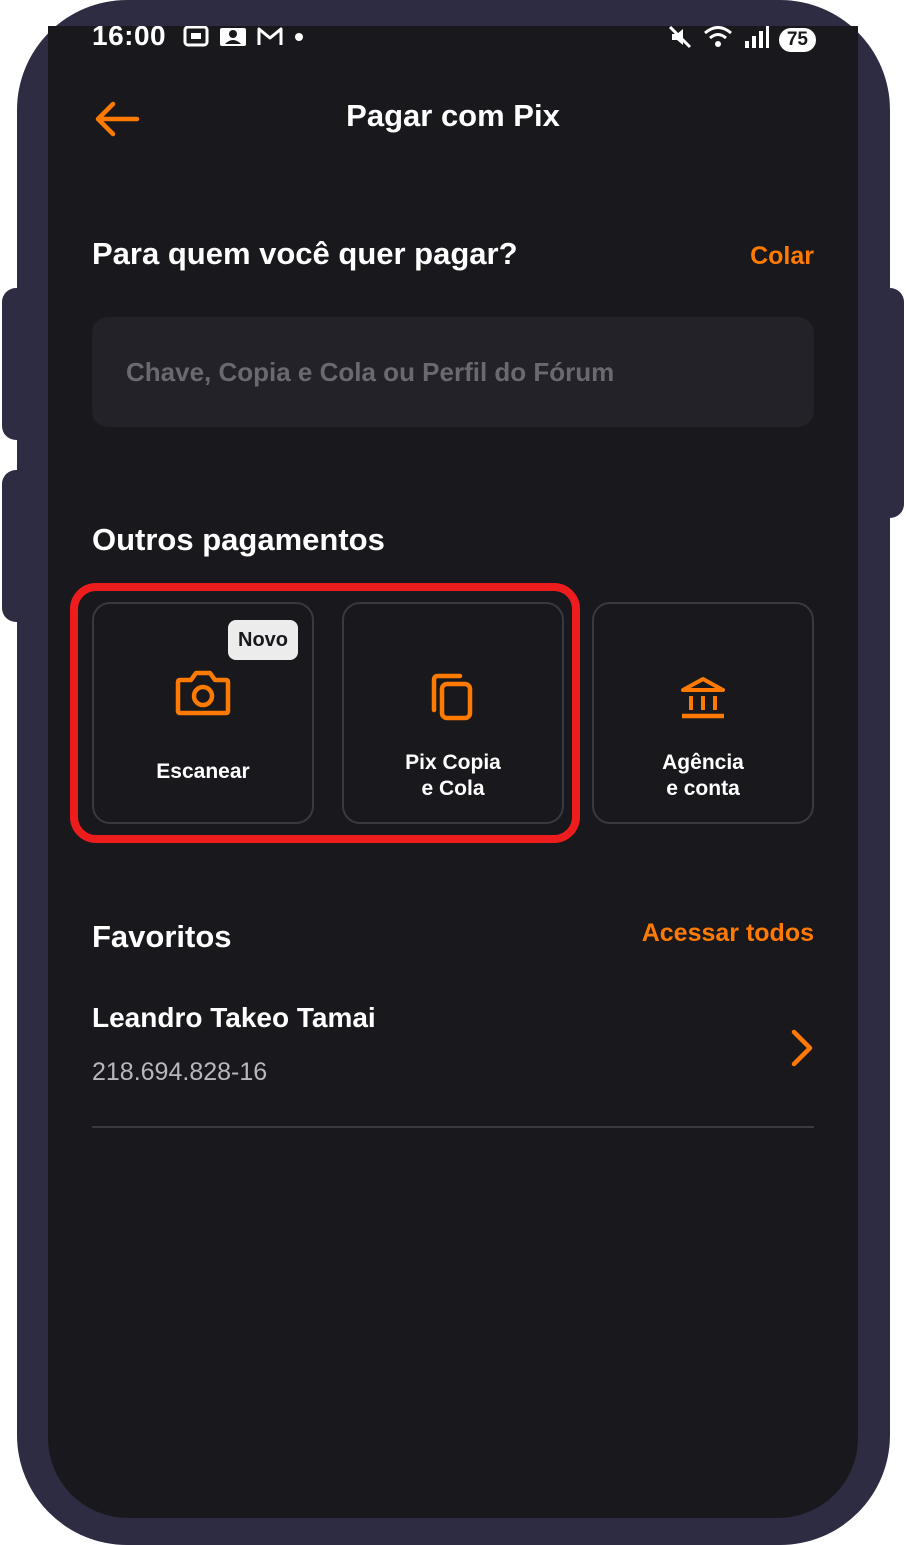 Image resolution: width=906 pixels, height=1545 pixels. Describe the element at coordinates (17, 364) in the screenshot. I see `side-button-left-top` at that location.